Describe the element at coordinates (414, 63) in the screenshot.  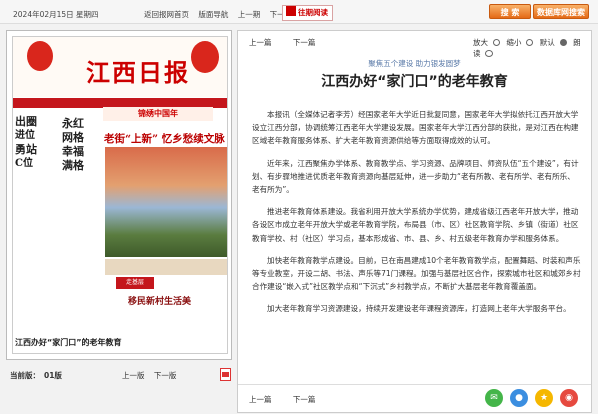
I see `article-kicker: 聚焦五个建设 助力银发圆梦` at that location.